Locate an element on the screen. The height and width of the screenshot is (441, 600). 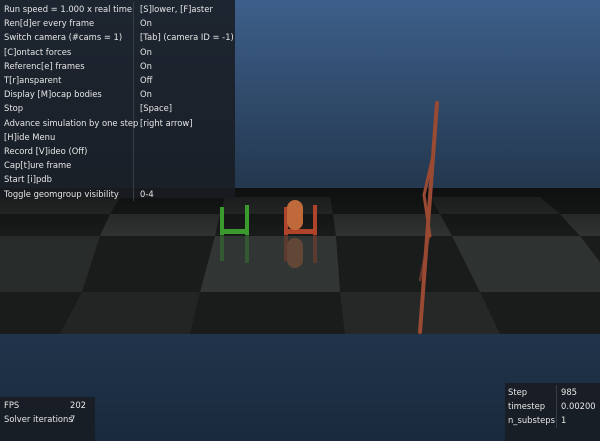
help-menu-row-label: Toggle geomgroup visibility is located at coordinates (67, 193).